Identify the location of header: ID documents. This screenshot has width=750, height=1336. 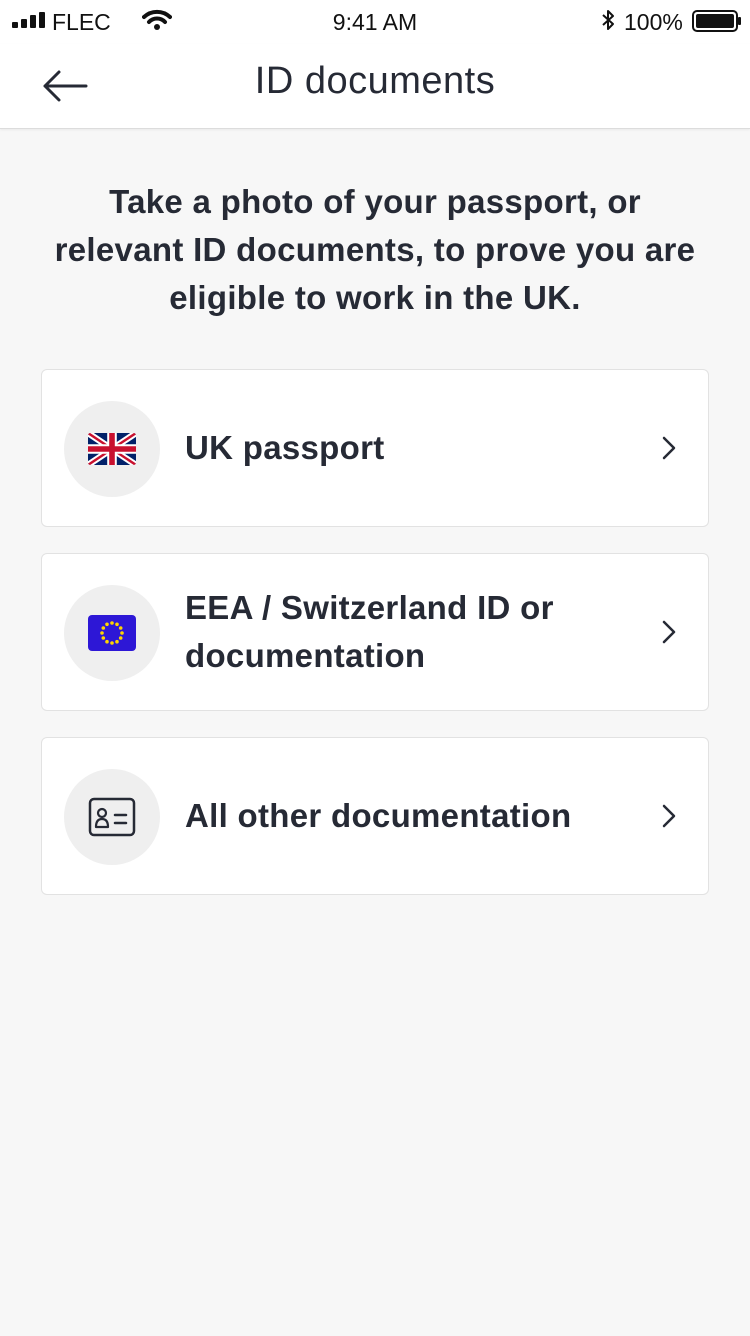
(375, 86).